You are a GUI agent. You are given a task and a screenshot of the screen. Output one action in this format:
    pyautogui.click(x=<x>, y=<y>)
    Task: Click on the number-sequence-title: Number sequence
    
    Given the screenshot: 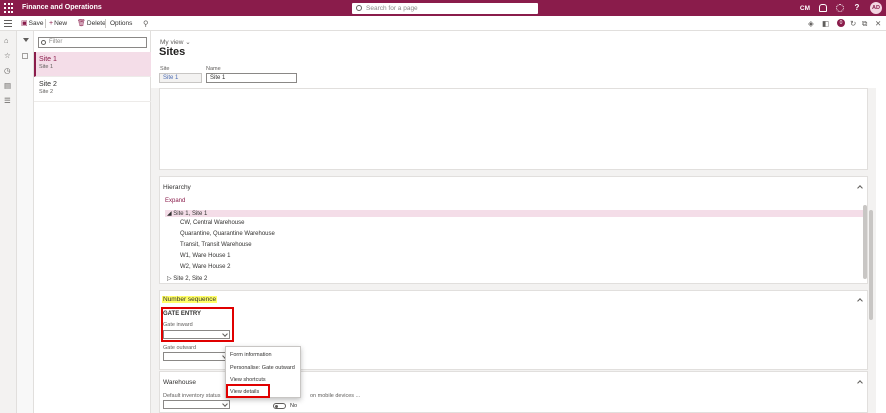 What is the action you would take?
    pyautogui.click(x=190, y=299)
    